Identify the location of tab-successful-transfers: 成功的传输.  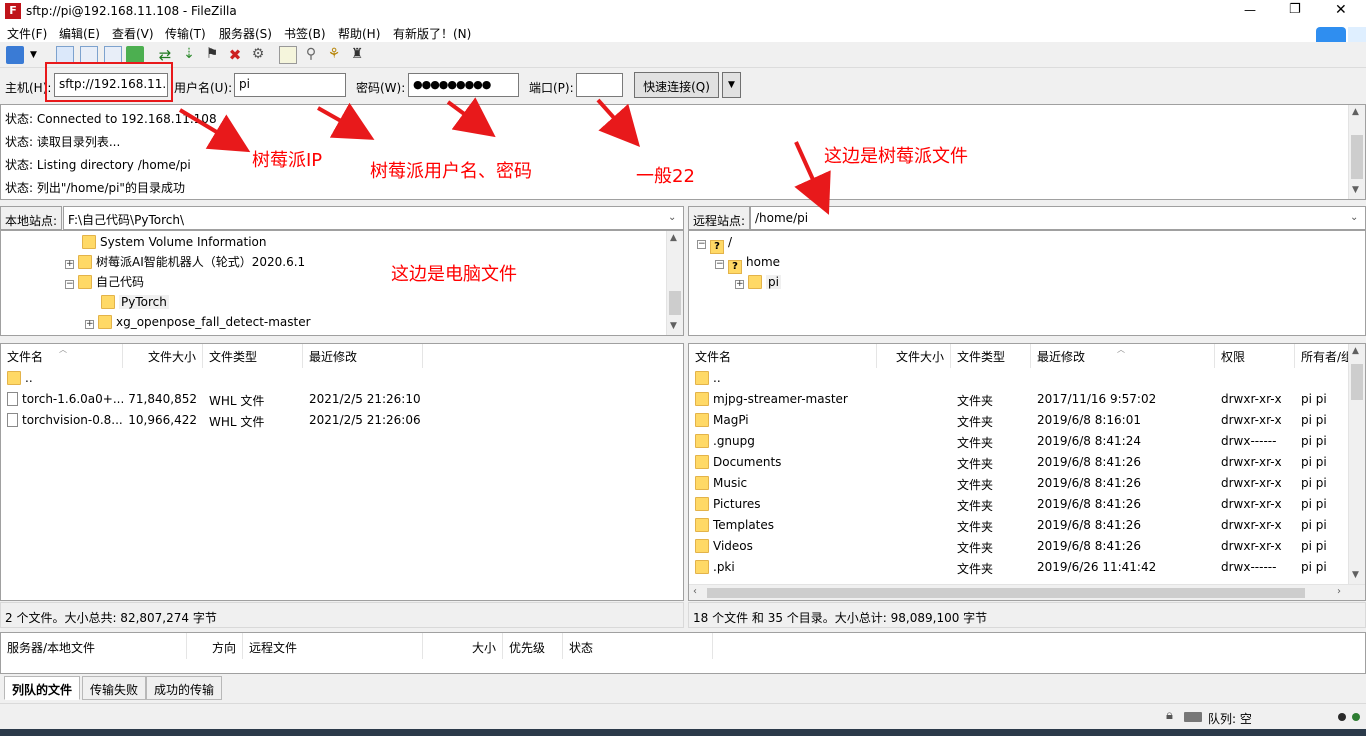
(184, 688).